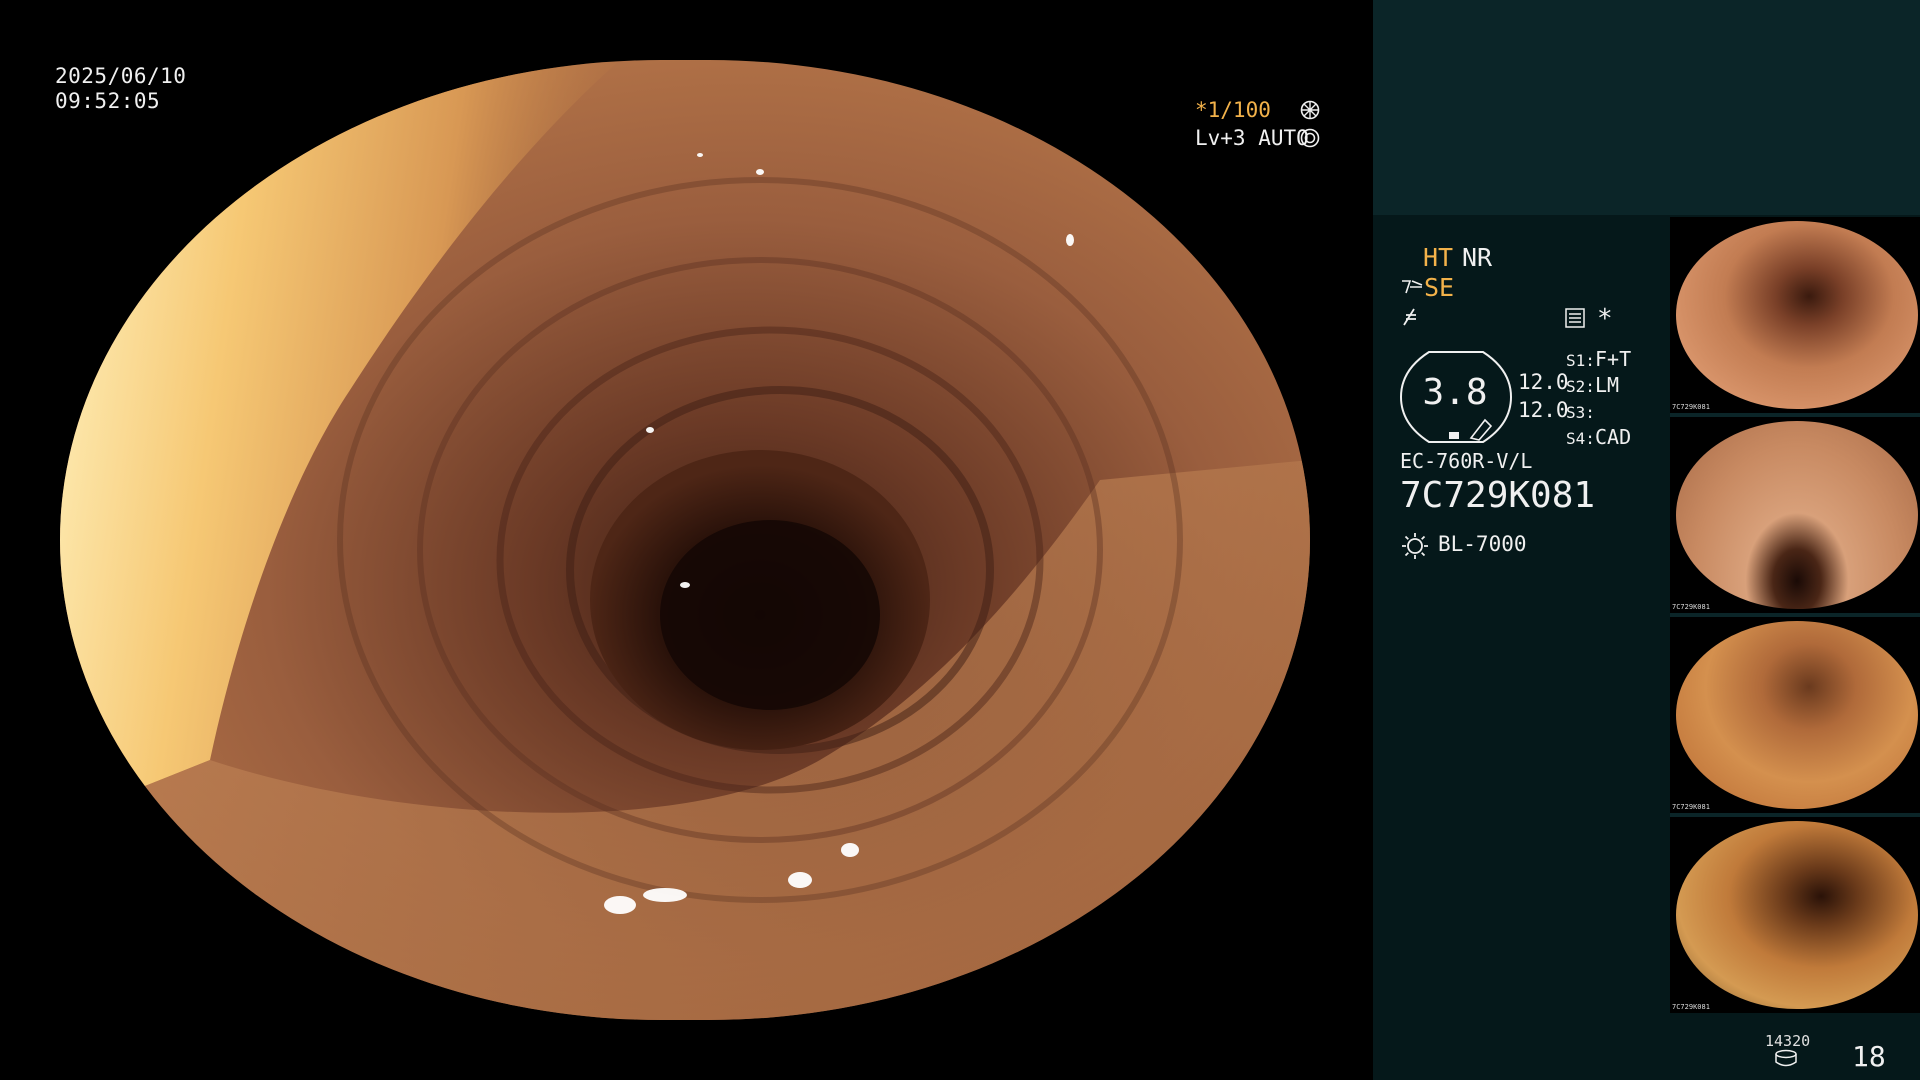 This screenshot has width=1920, height=1080. What do you see at coordinates (1580, 386) in the screenshot?
I see `slot-2-label: S2:` at bounding box center [1580, 386].